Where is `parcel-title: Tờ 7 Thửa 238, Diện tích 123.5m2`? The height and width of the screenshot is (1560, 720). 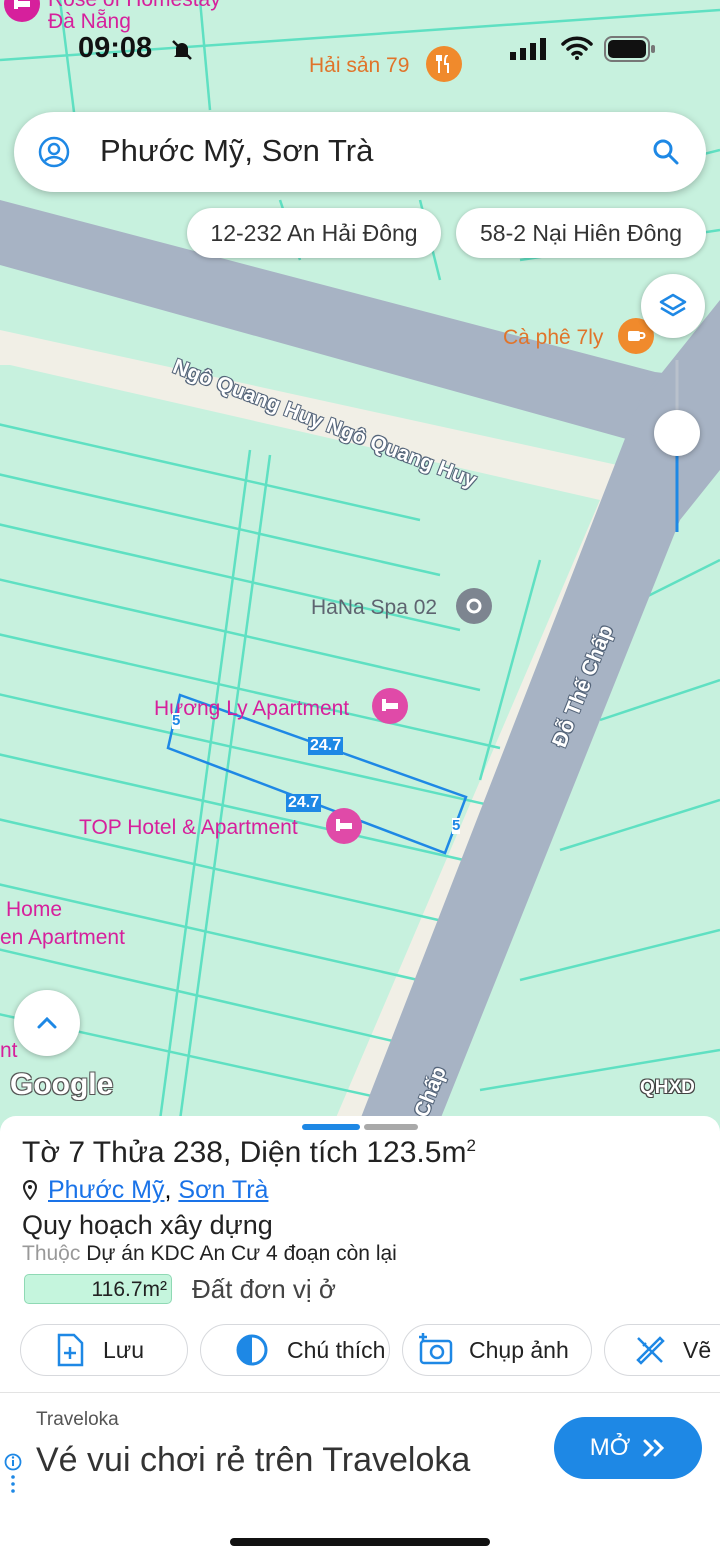 parcel-title: Tờ 7 Thửa 238, Diện tích 123.5m2 is located at coordinates (249, 1153).